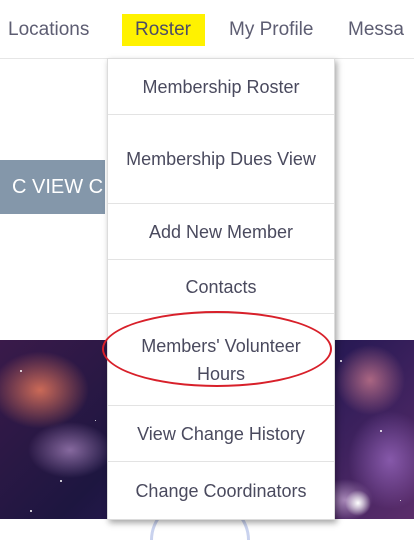  Describe the element at coordinates (221, 87) in the screenshot. I see `menu-item-membership-roster: Membership Roster` at that location.